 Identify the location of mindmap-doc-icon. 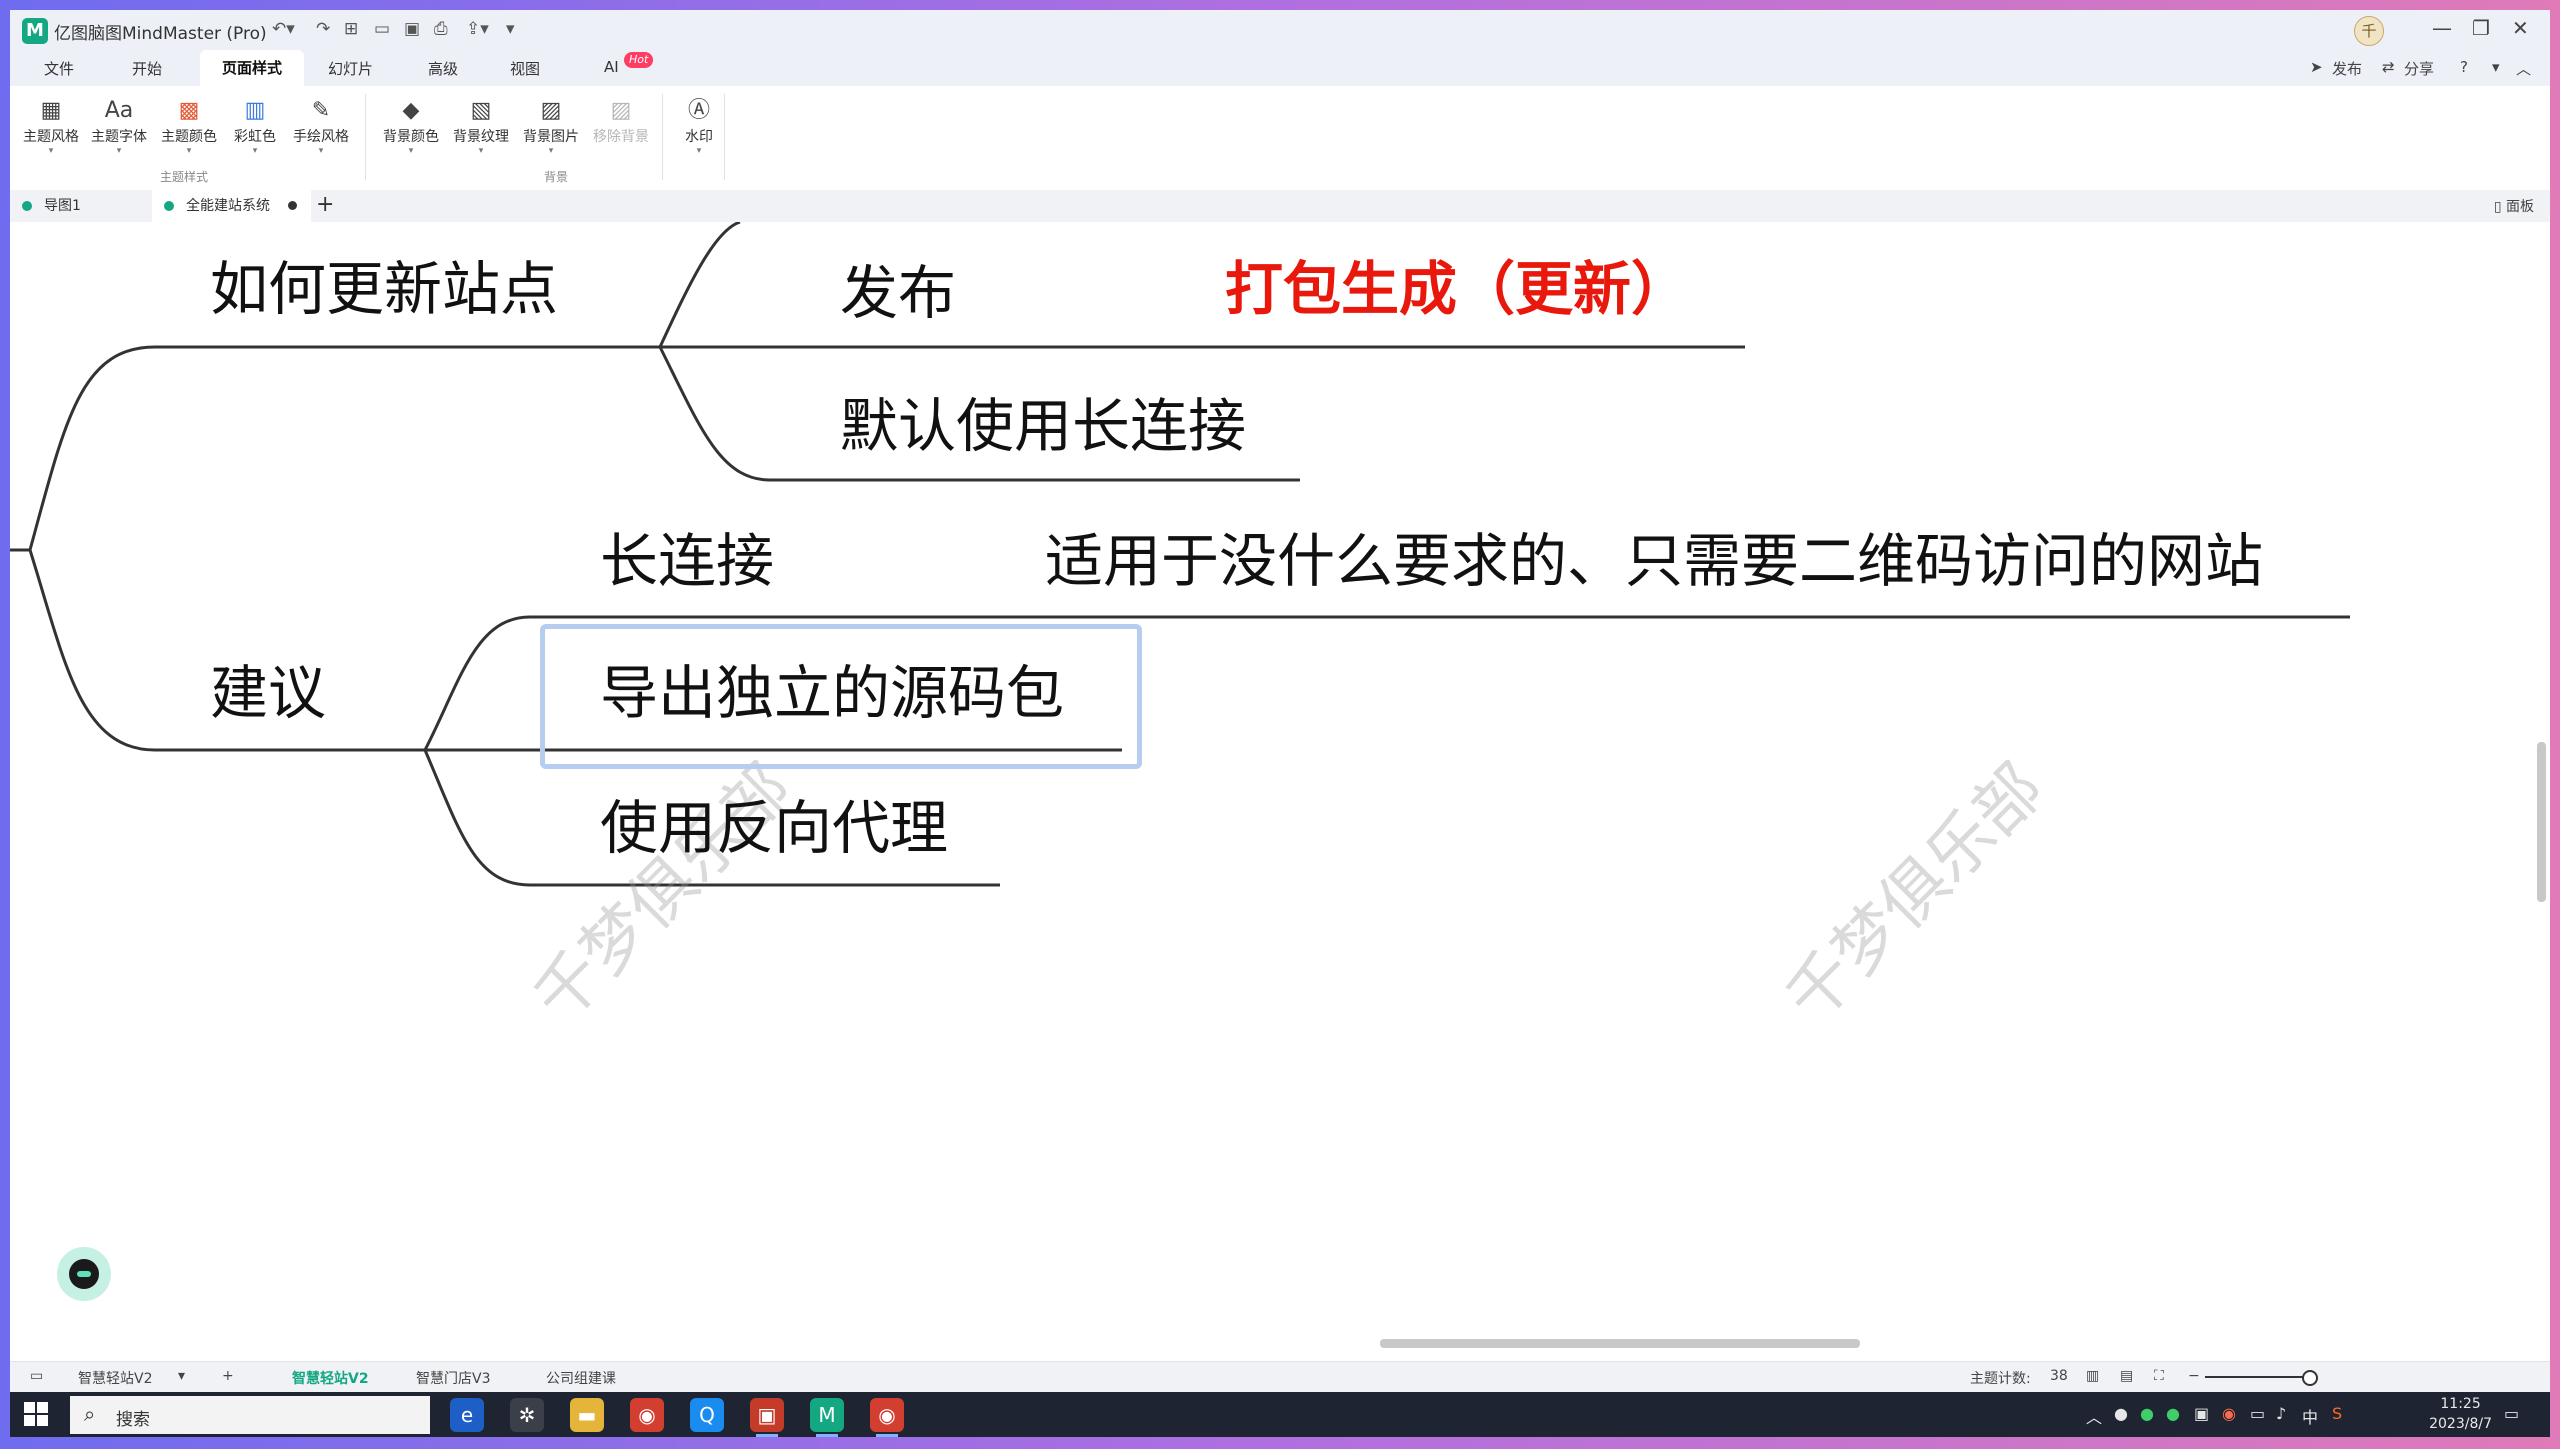
(169, 206).